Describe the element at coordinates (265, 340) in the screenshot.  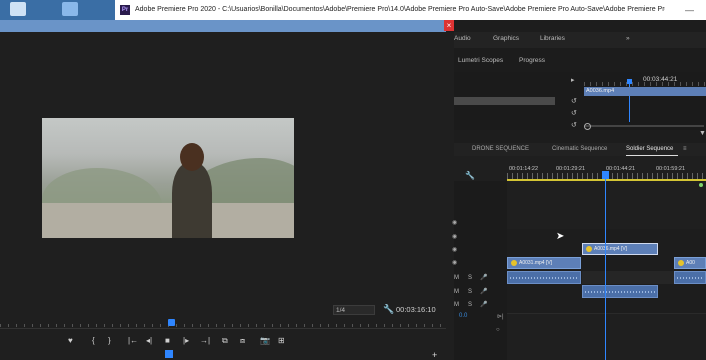
I see `export-frame-button: 📷` at that location.